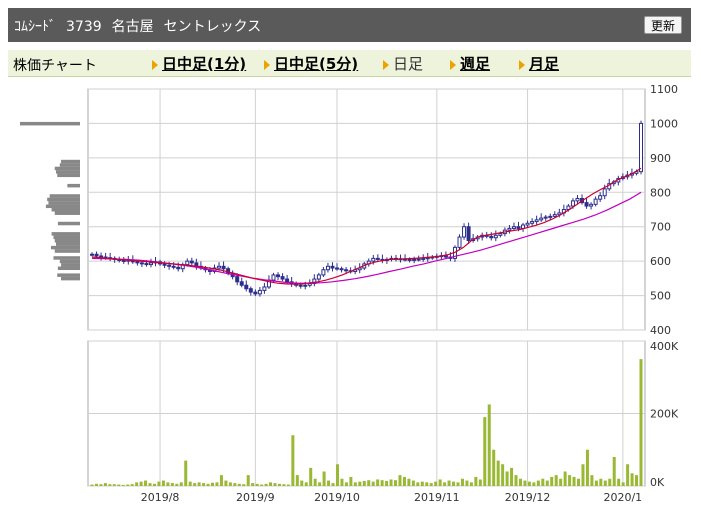 The width and height of the screenshot is (701, 525). I want to click on volume-tick-label: 200K, so click(664, 414).